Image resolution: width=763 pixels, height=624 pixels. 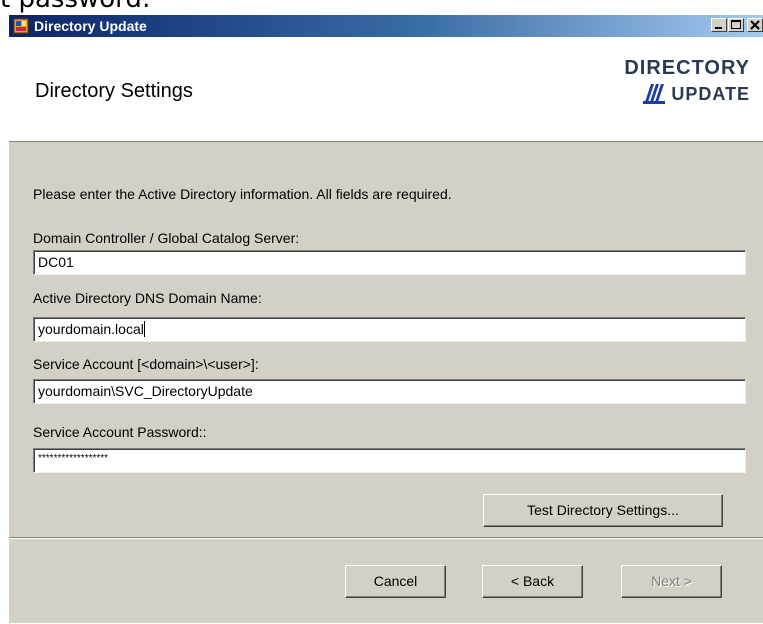 I want to click on app-icon, so click(x=21, y=26).